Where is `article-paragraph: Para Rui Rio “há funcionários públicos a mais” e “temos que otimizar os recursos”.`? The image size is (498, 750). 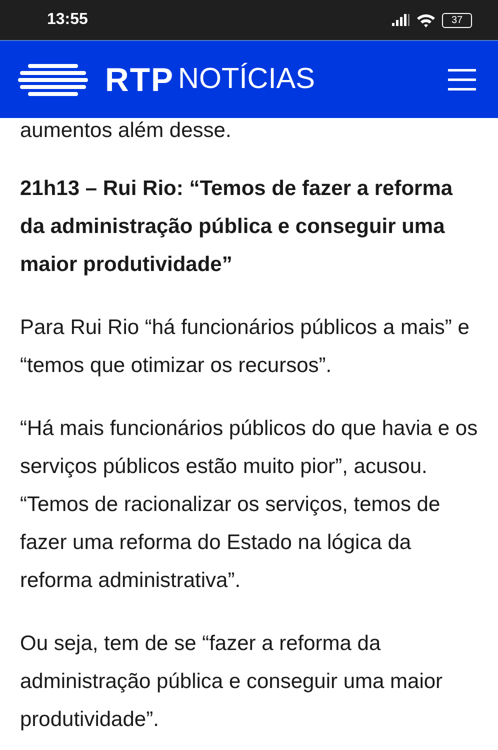
article-paragraph: Para Rui Rio “há funcionários públicos a mais” e “temos que otimizar os recursos”. is located at coordinates (245, 347).